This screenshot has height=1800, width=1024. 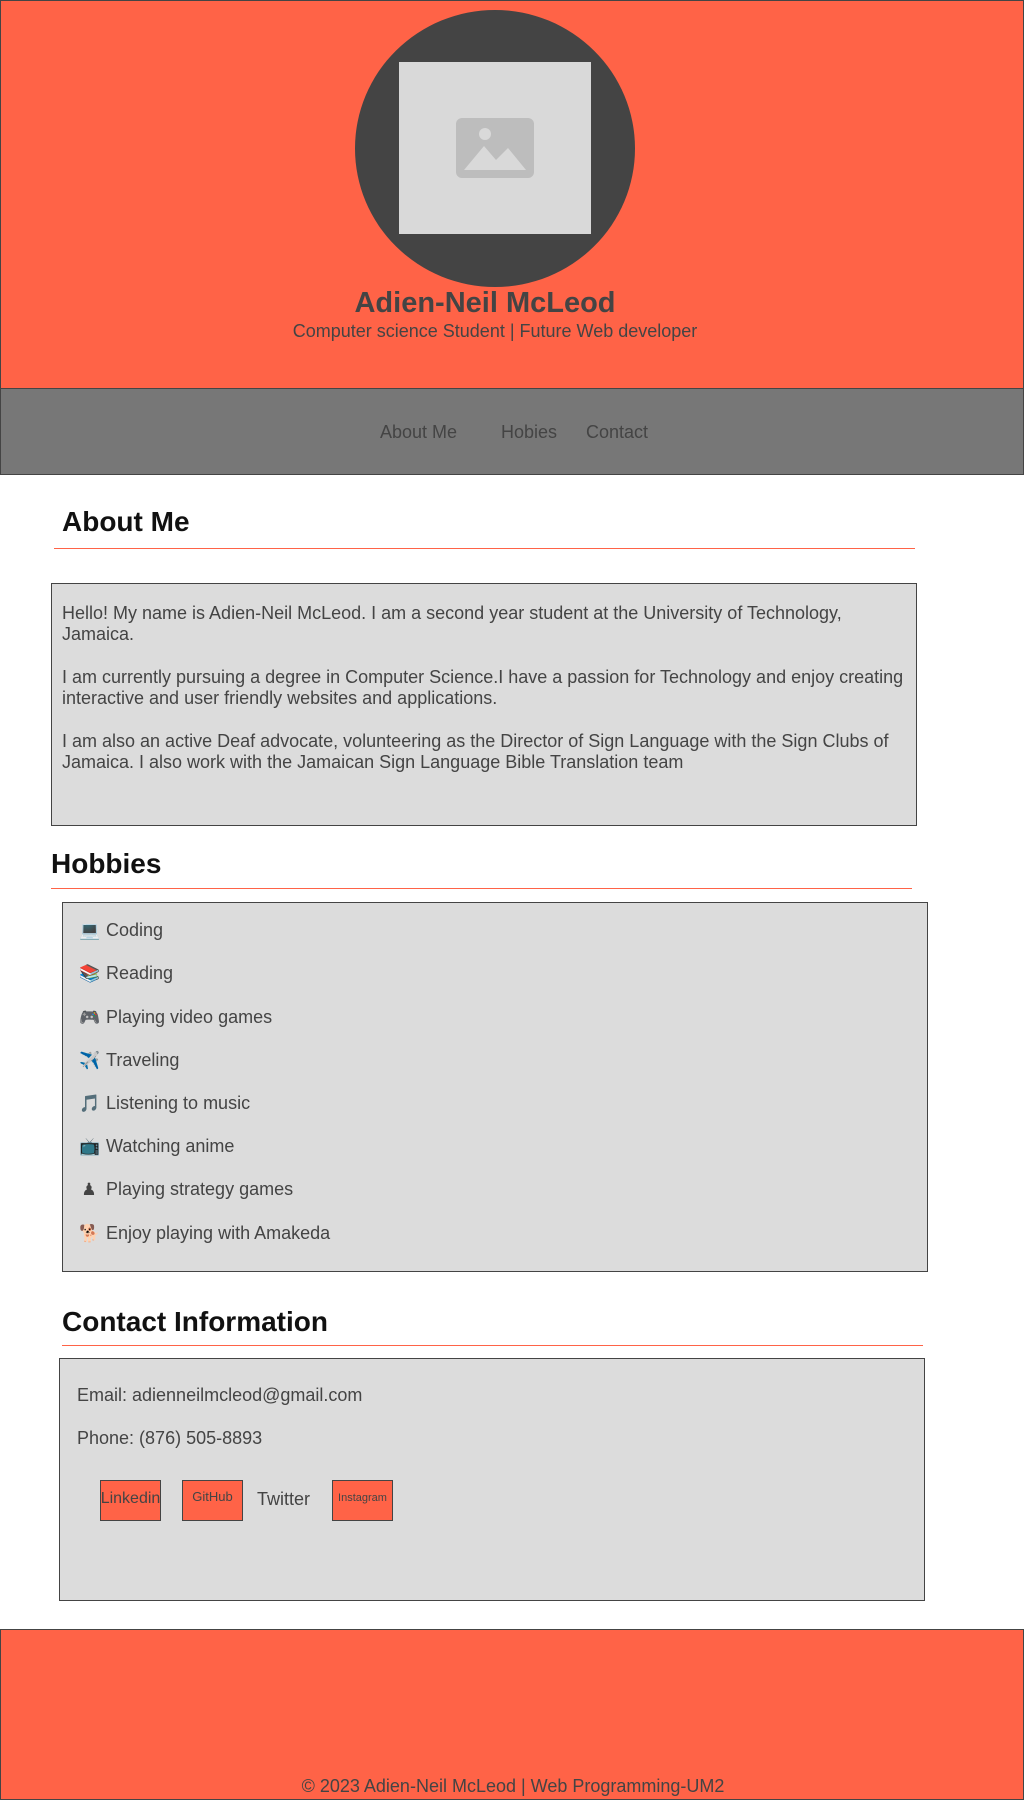 I want to click on books-icon: 📚, so click(x=90, y=973).